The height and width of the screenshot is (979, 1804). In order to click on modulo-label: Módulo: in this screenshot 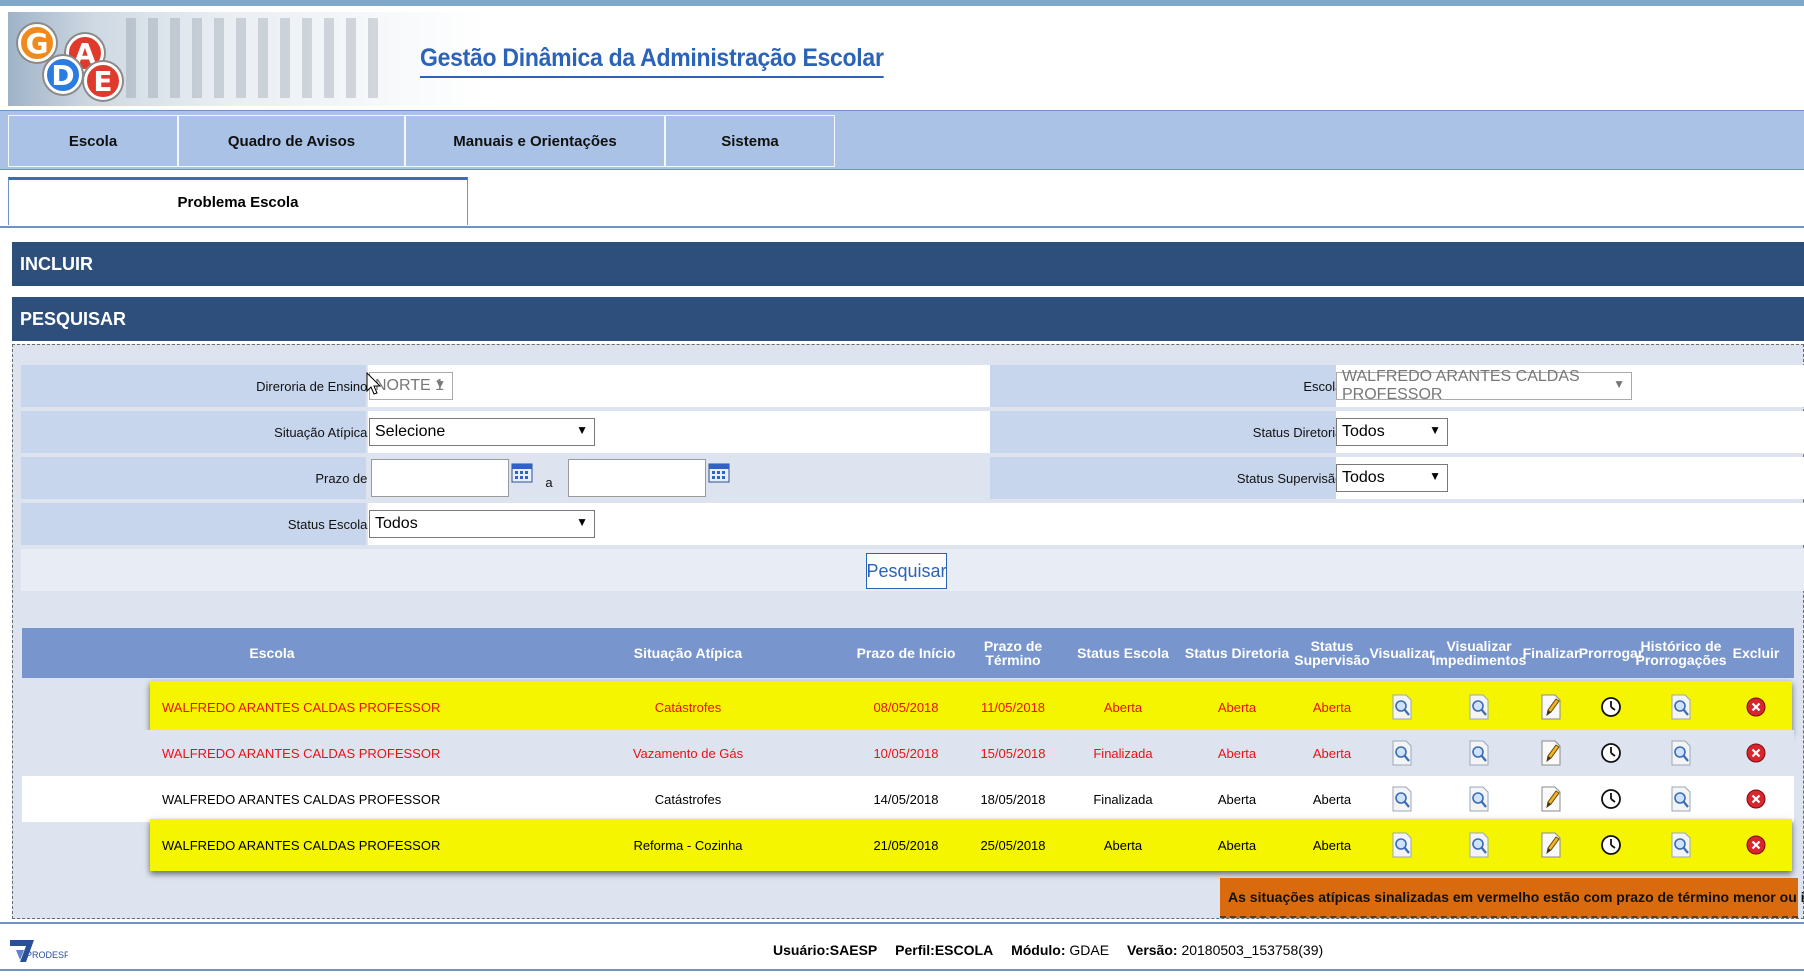, I will do `click(1038, 950)`.